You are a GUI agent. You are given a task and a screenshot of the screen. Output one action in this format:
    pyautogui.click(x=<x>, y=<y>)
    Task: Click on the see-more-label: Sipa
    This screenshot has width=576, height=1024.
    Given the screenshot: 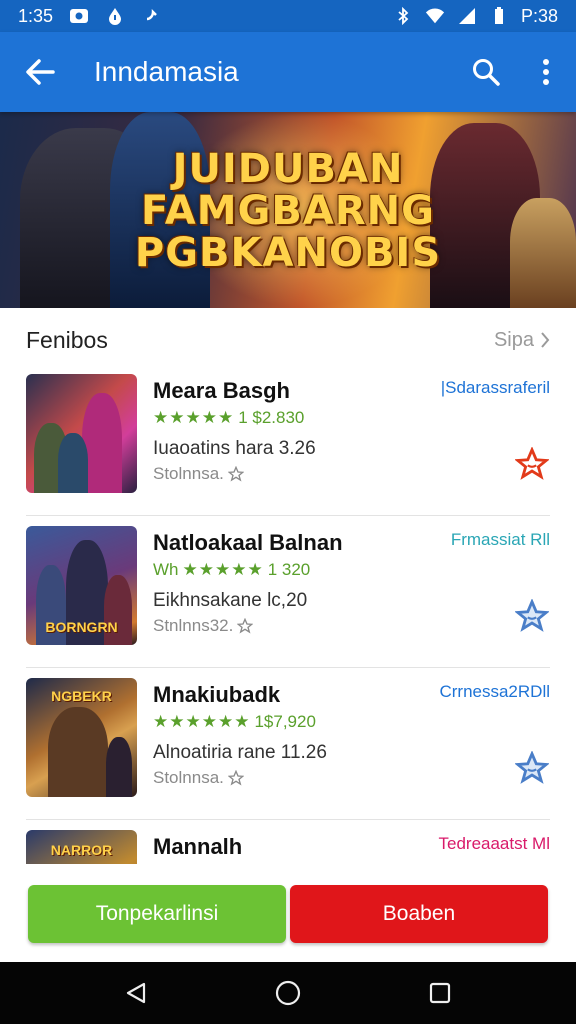 What is the action you would take?
    pyautogui.click(x=513, y=339)
    